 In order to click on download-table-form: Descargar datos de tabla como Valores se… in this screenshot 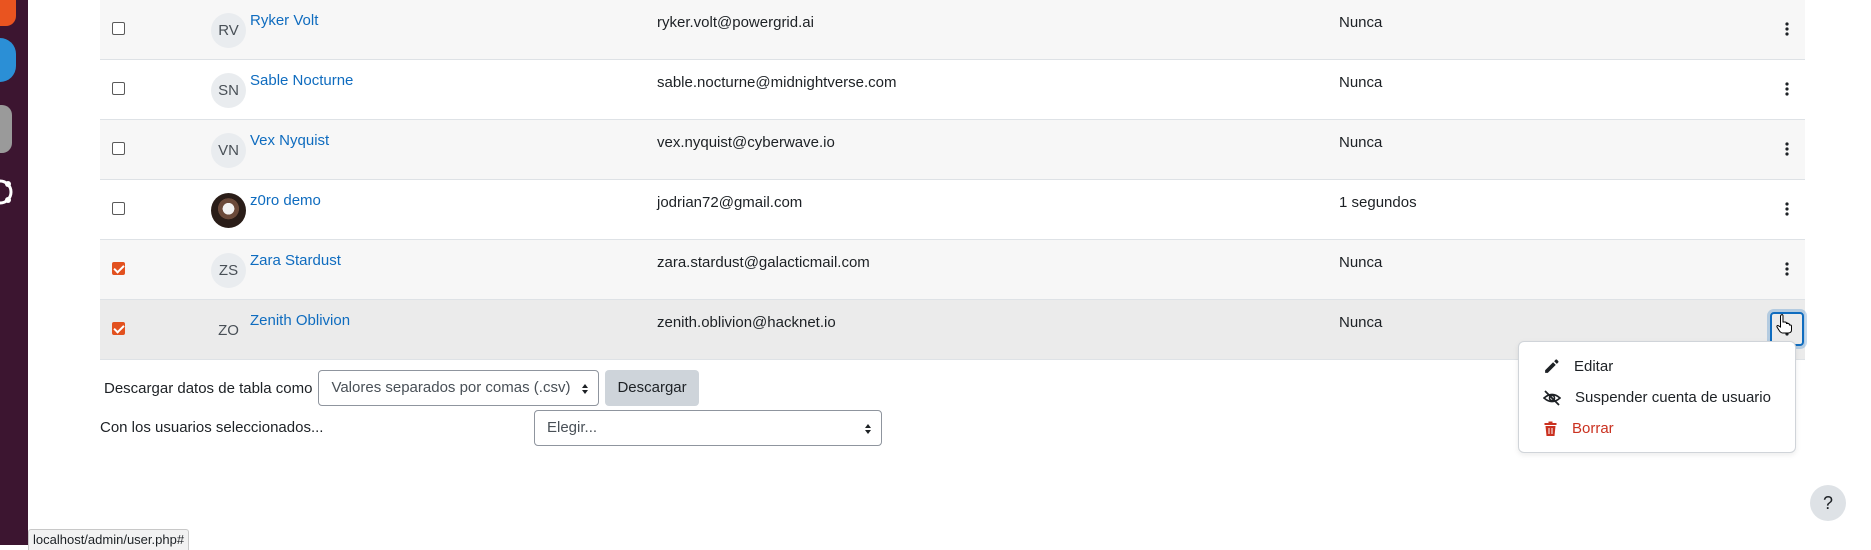, I will do `click(401, 388)`.